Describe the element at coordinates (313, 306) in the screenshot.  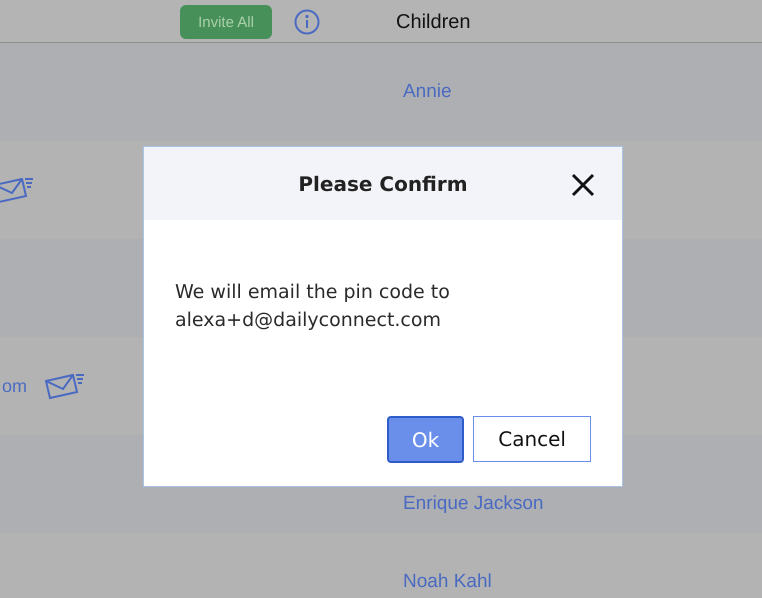
I see `dialog-message: We will email the pin code to alexa+d@dailyconnect.com` at that location.